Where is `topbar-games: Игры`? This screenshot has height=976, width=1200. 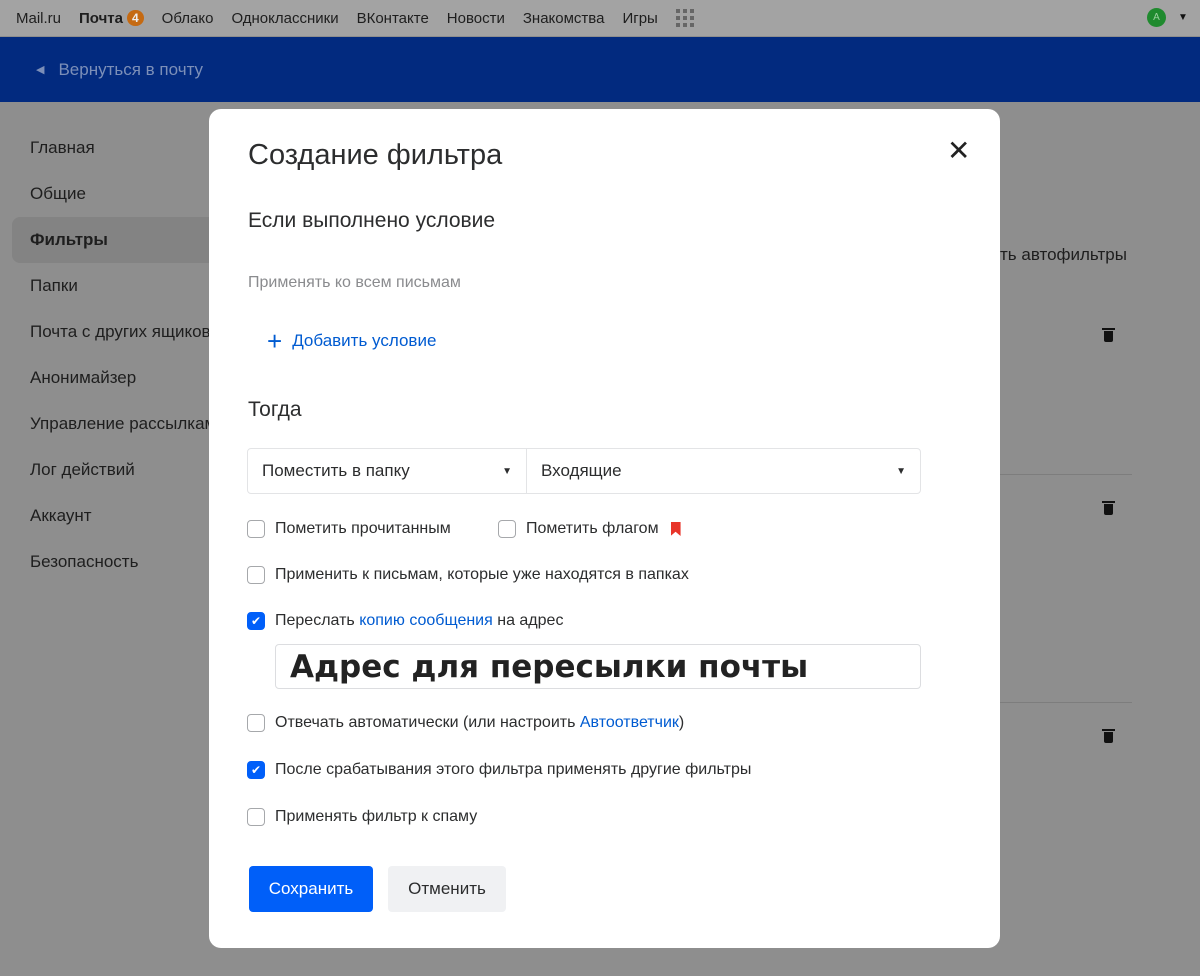
topbar-games: Игры is located at coordinates (639, 18).